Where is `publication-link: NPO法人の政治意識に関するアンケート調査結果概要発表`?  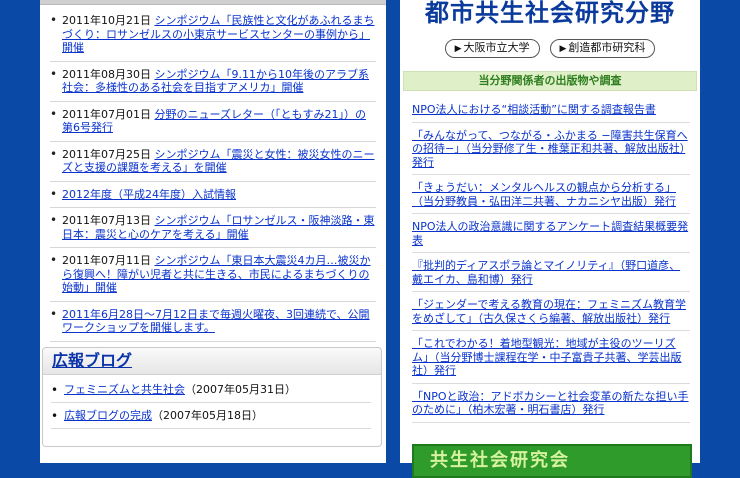 publication-link: NPO法人の政治意識に関するアンケート調査結果概要発表 is located at coordinates (550, 233).